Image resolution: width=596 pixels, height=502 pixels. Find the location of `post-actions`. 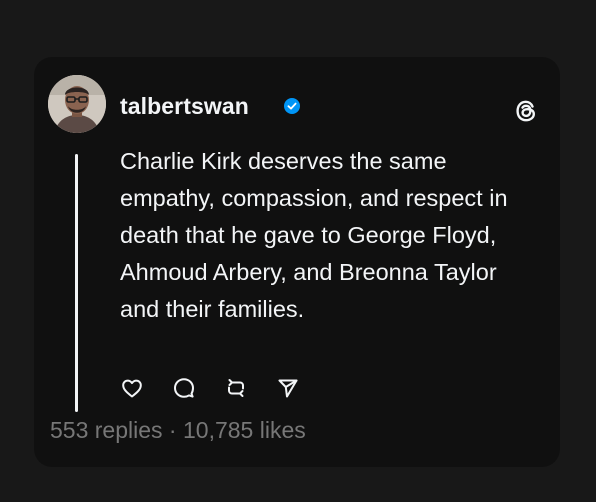

post-actions is located at coordinates (224, 388).